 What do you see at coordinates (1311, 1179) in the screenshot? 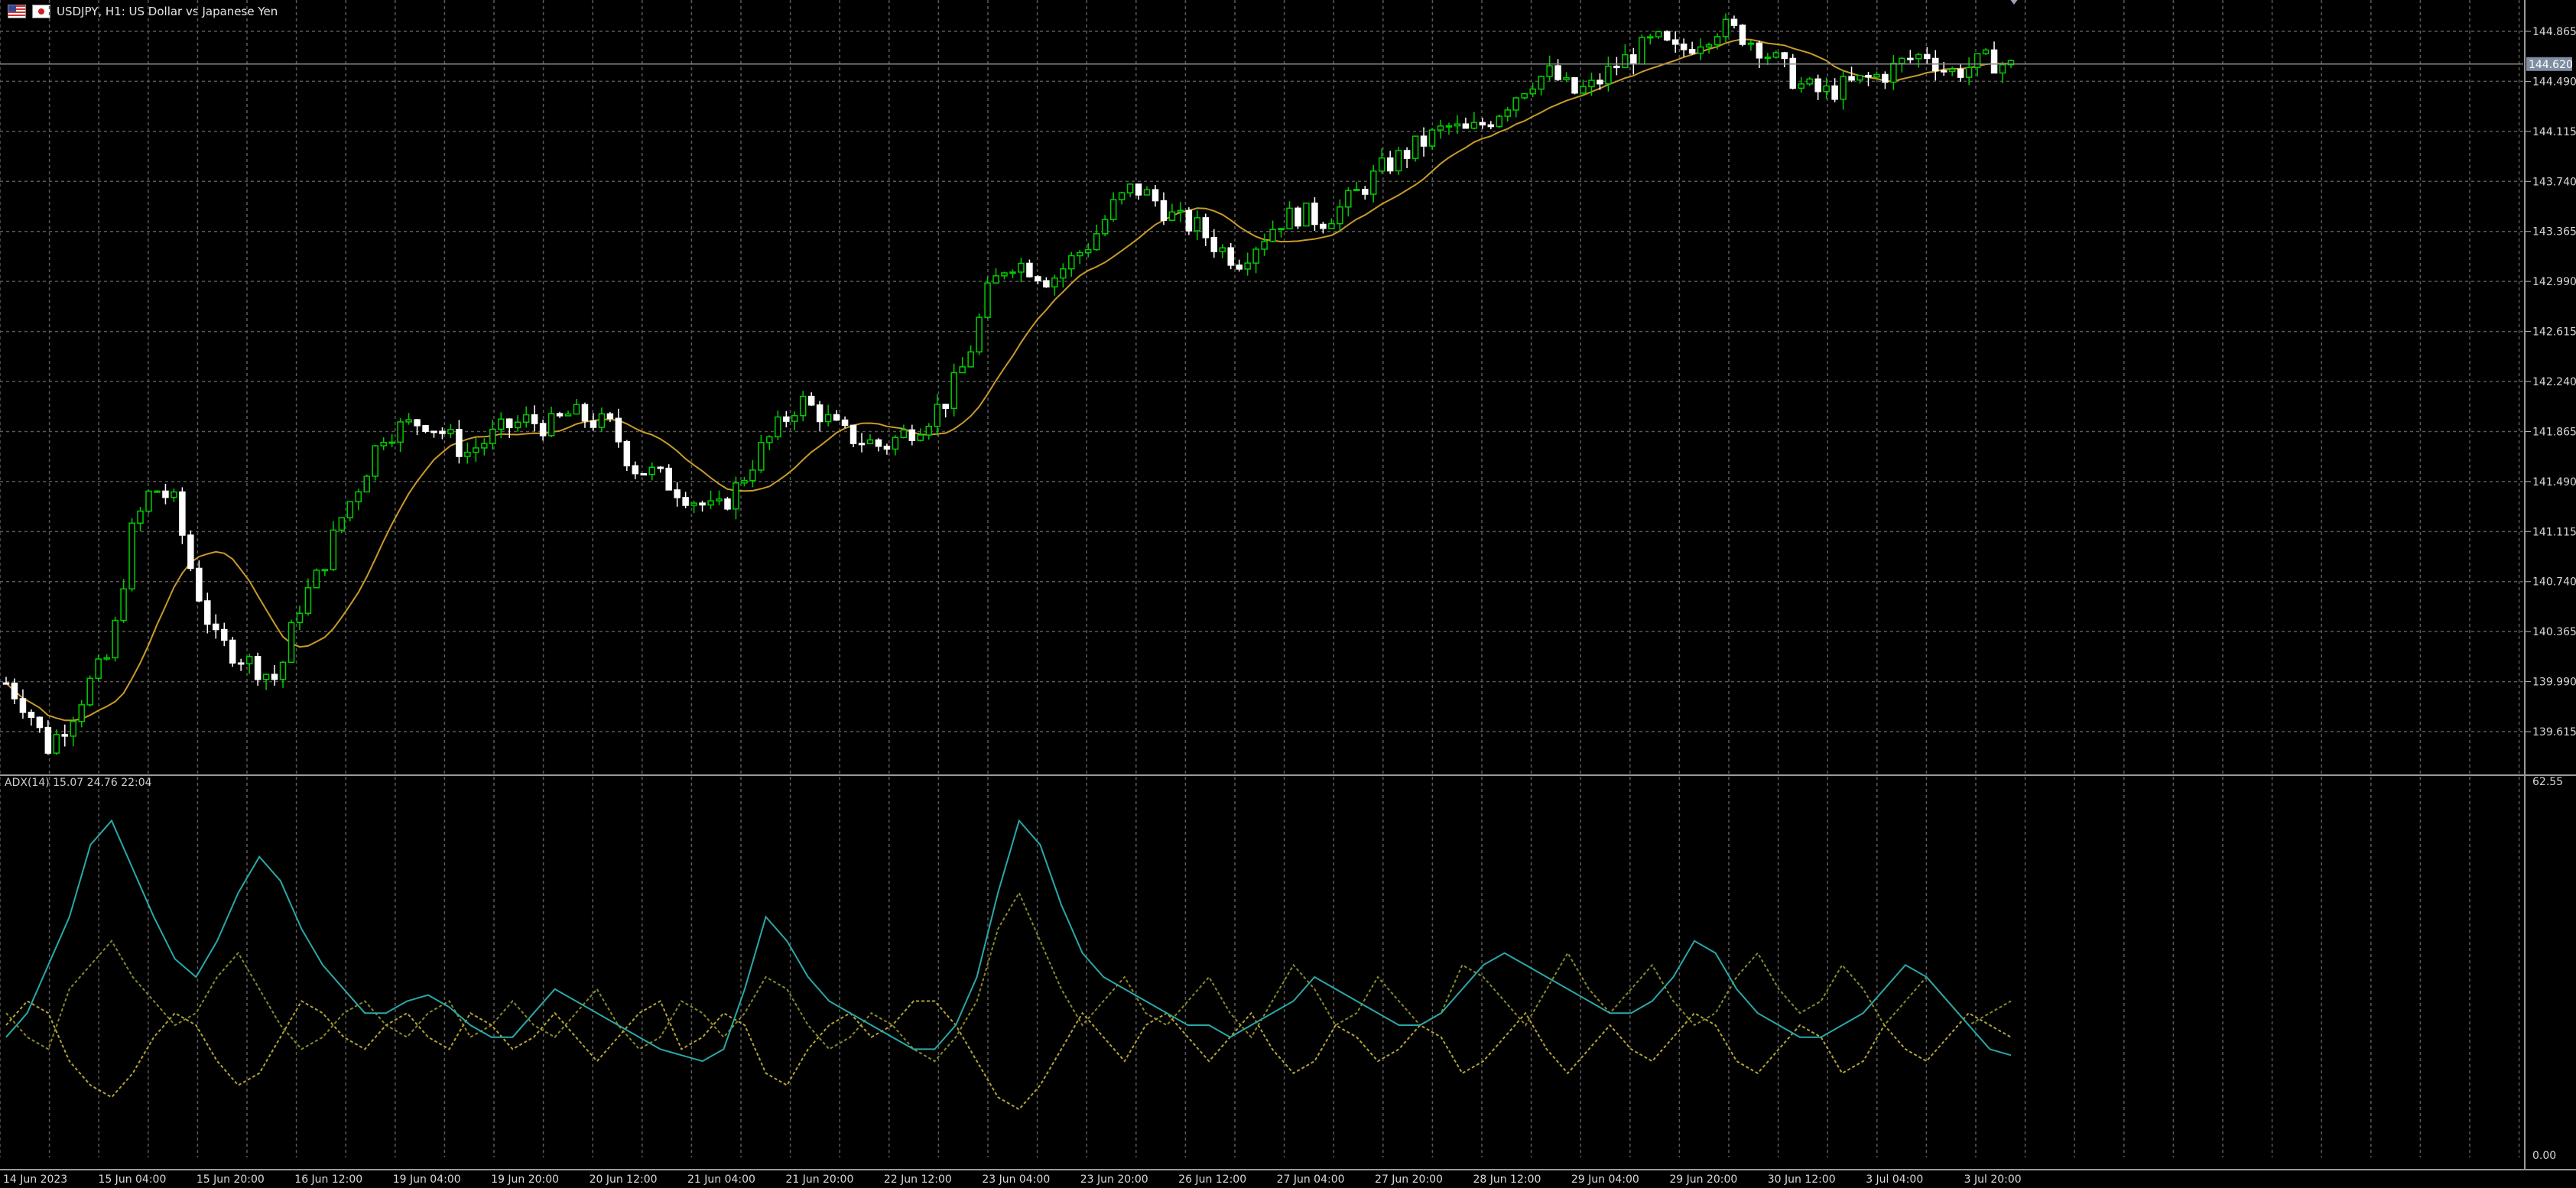
I see `time-axis-label: 27 Jun 04:00` at bounding box center [1311, 1179].